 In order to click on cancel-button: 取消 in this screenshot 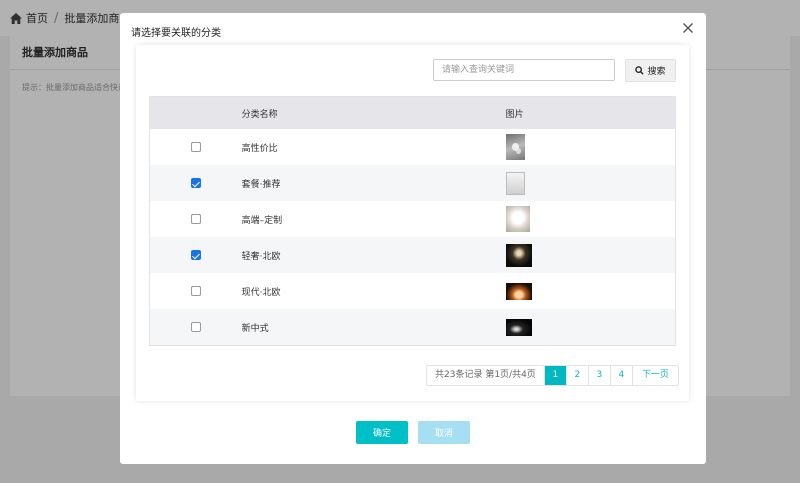, I will do `click(444, 432)`.